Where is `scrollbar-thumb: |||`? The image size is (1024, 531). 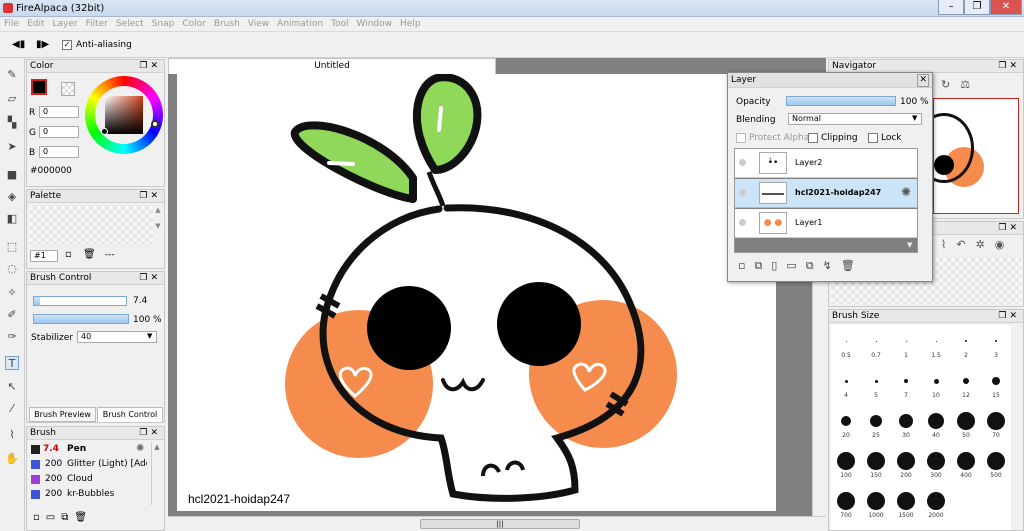
scrollbar-thumb: ||| is located at coordinates (500, 524).